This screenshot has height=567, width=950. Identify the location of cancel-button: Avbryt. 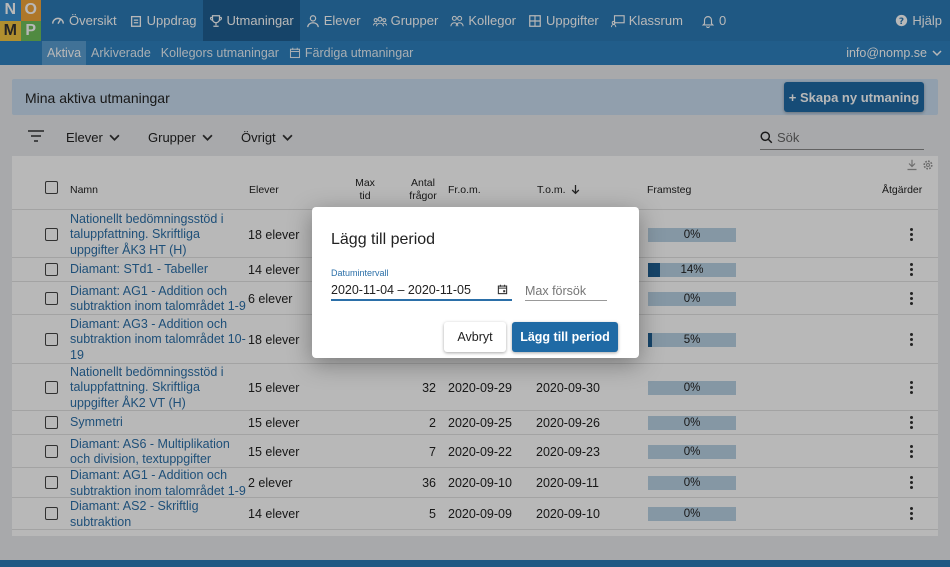
(475, 337).